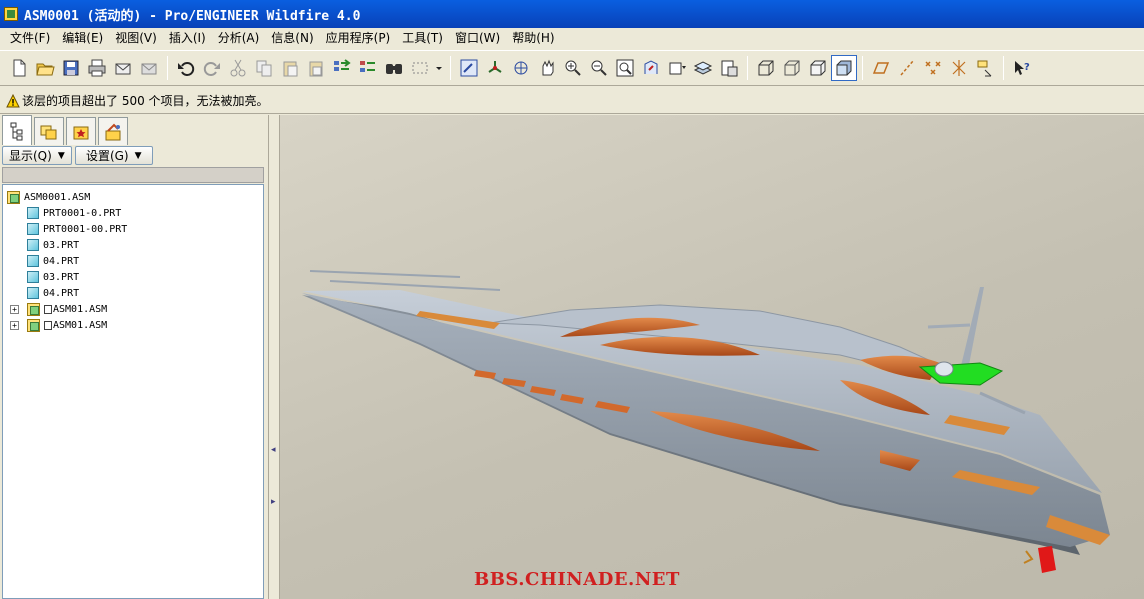 The image size is (1144, 599). Describe the element at coordinates (316, 68) in the screenshot. I see `paste-special-icon` at that location.